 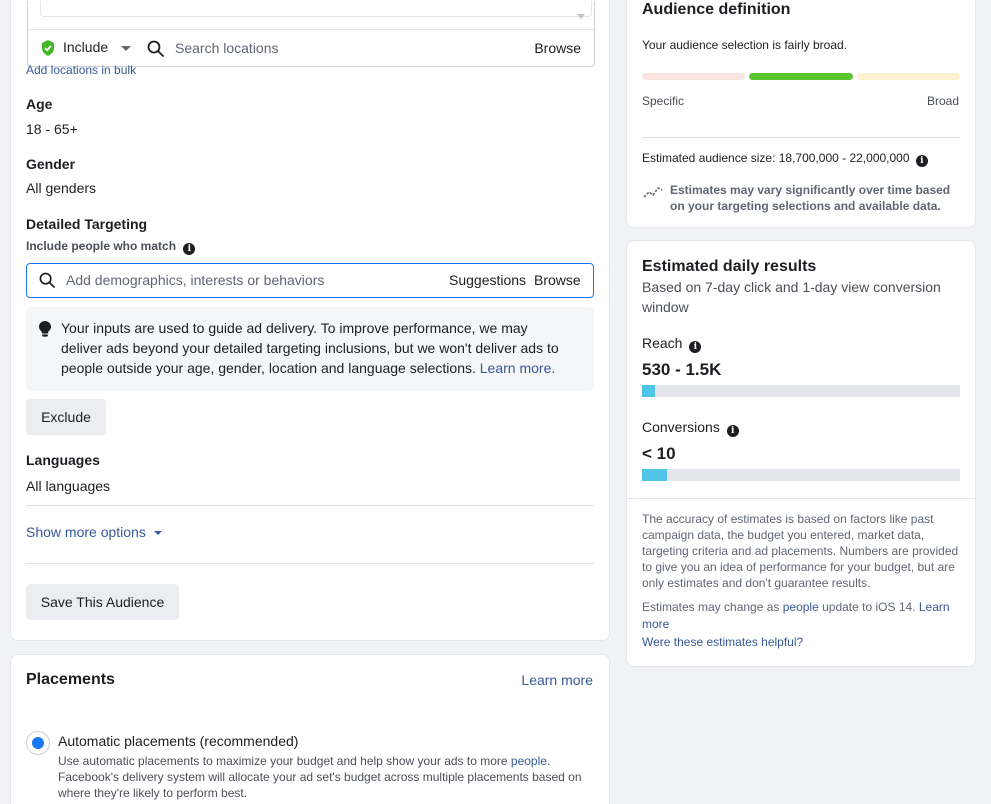 What do you see at coordinates (801, 607) in the screenshot?
I see `change-note-people-link: people` at bounding box center [801, 607].